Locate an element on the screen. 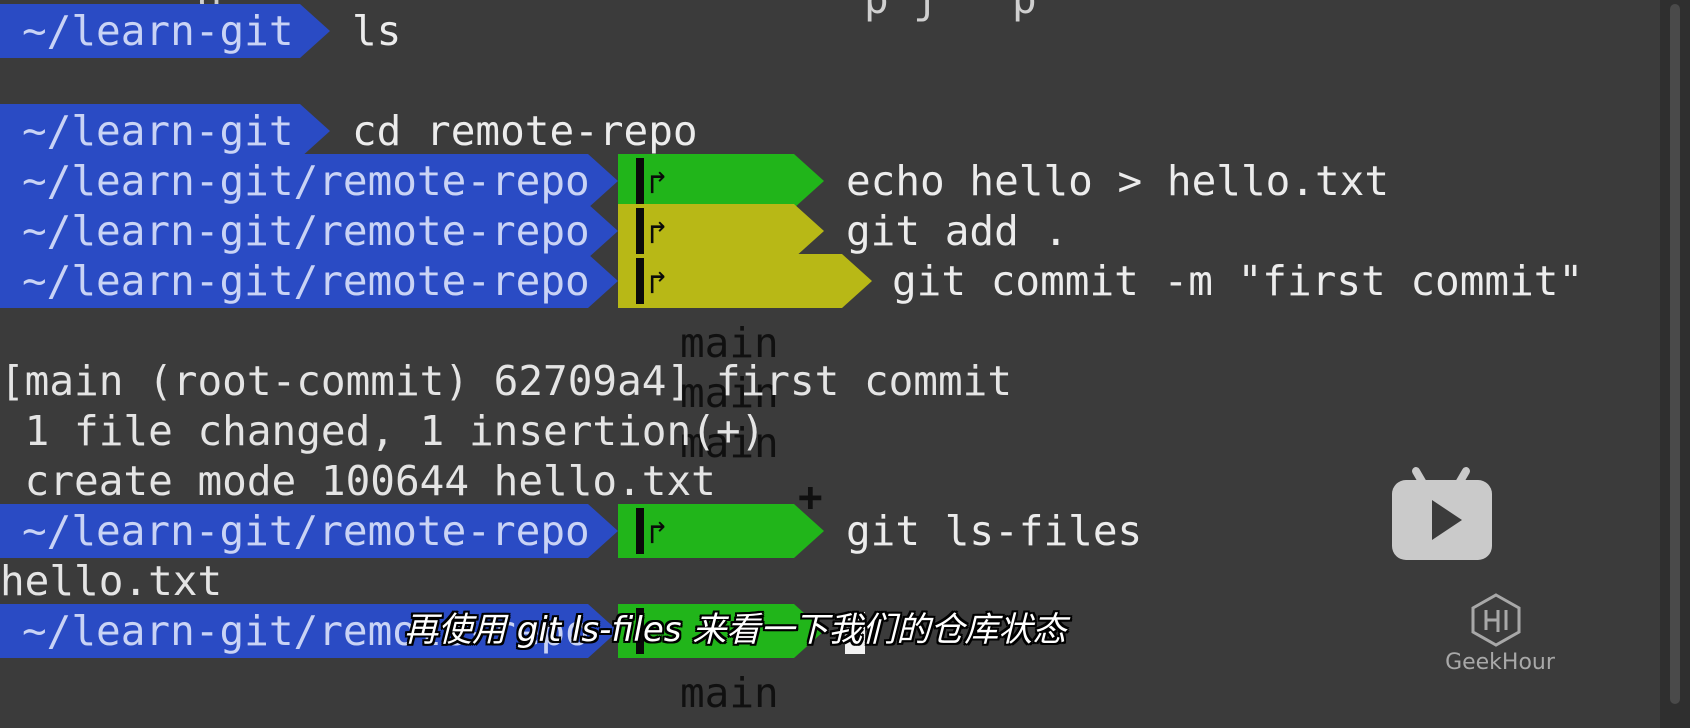  video-subtitle: 再使用 git ls-files 来看一下我们的仓库状态 is located at coordinates (735, 630).